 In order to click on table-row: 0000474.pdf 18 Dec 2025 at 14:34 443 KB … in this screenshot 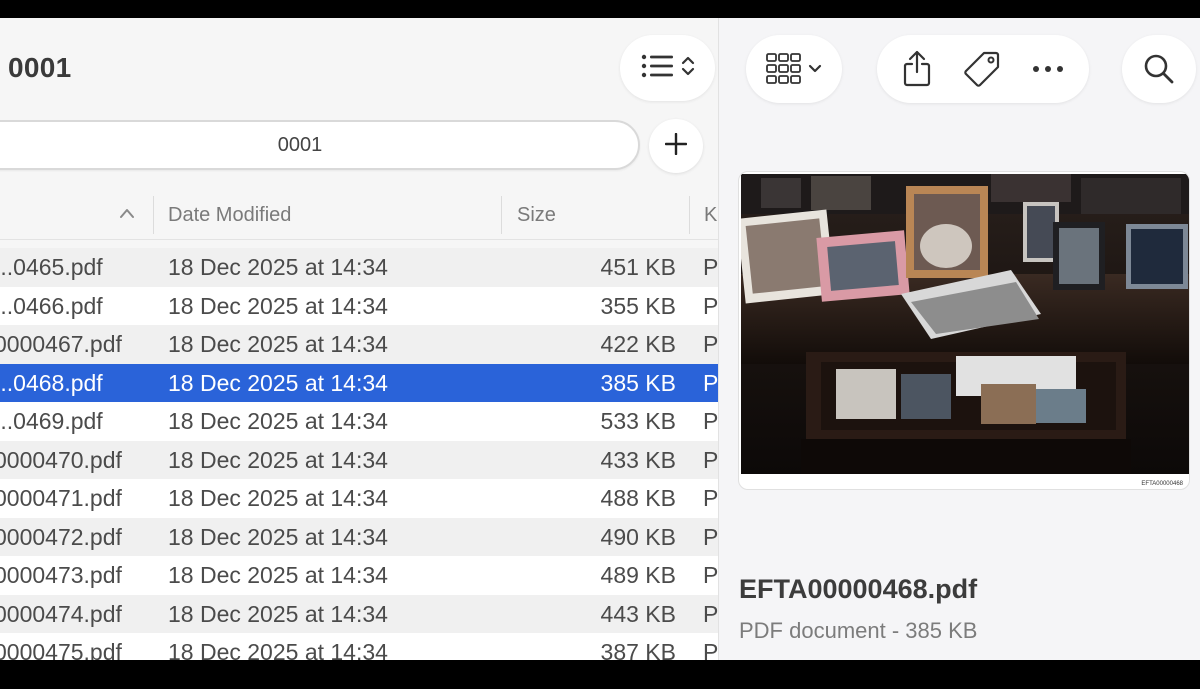, I will do `click(359, 613)`.